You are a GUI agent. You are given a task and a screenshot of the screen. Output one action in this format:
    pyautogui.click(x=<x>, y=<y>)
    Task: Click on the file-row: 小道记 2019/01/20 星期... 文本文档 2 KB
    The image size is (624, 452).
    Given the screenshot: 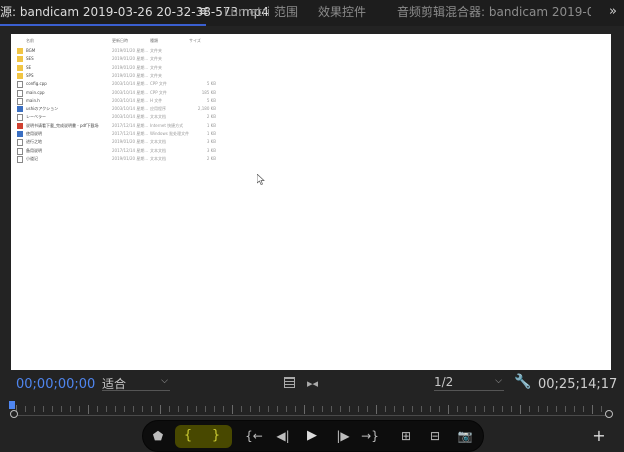 What is the action you would take?
    pyautogui.click(x=118, y=159)
    